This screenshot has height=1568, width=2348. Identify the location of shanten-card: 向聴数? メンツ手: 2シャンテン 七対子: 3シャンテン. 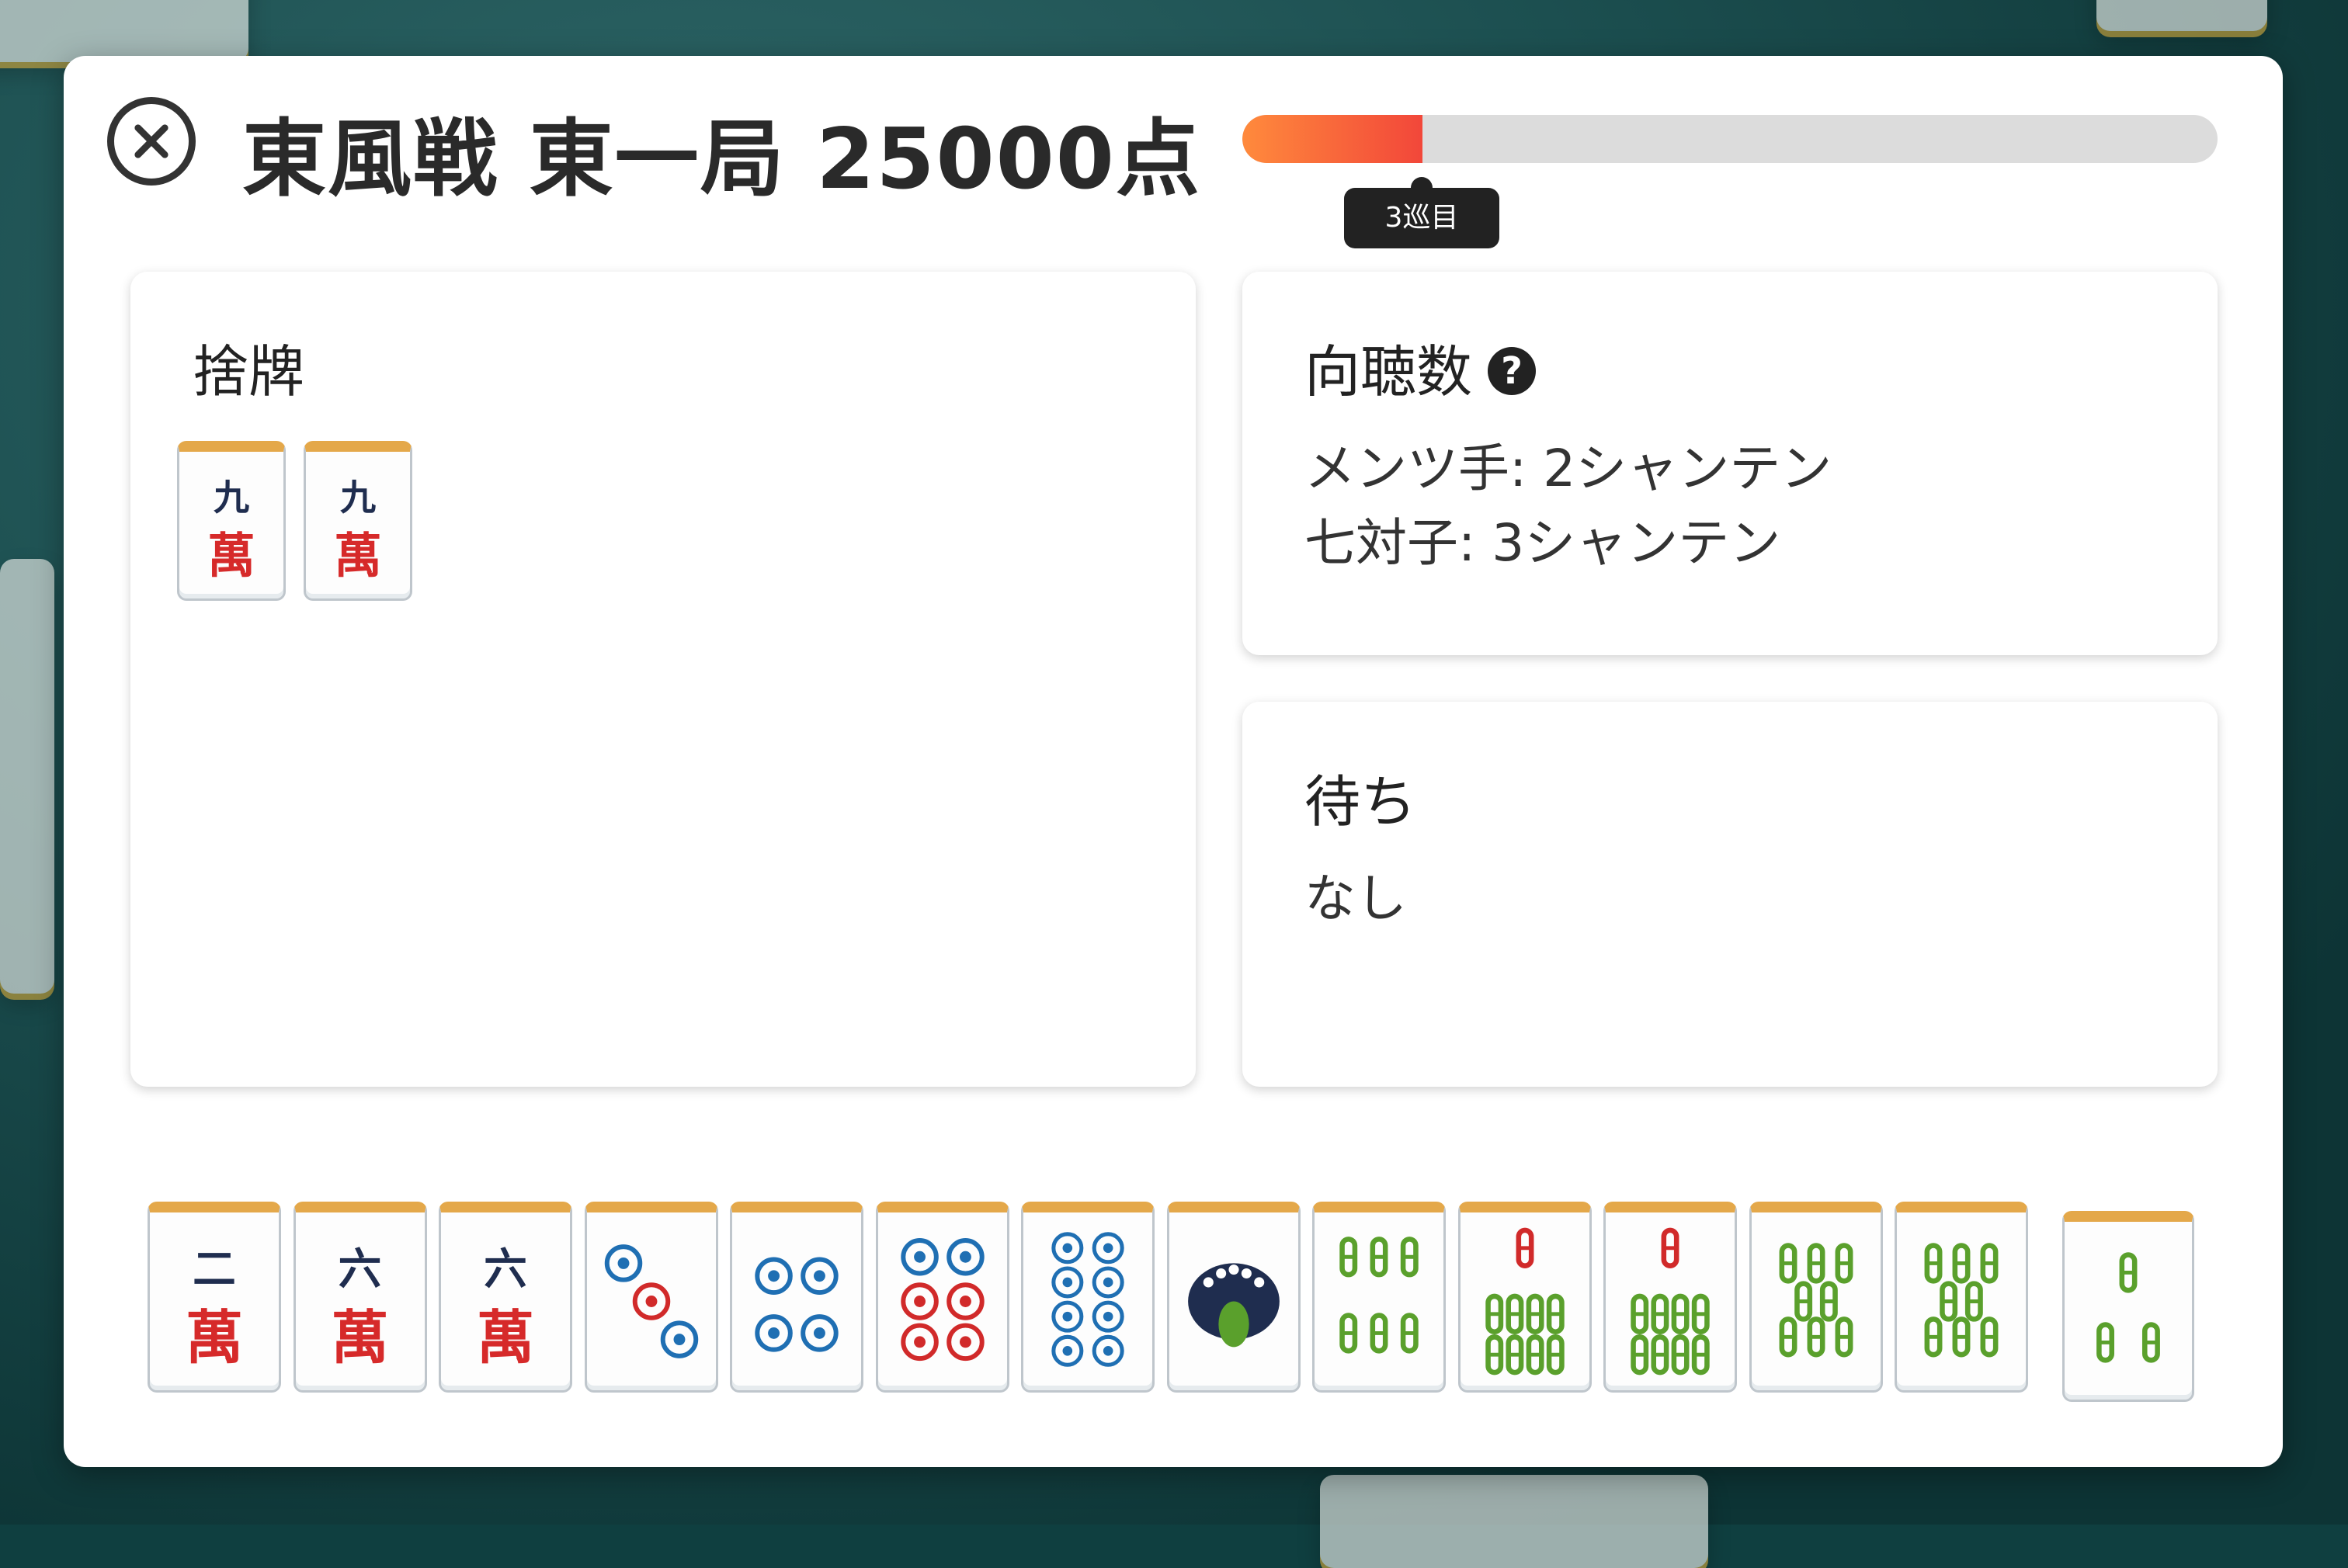
(1730, 463).